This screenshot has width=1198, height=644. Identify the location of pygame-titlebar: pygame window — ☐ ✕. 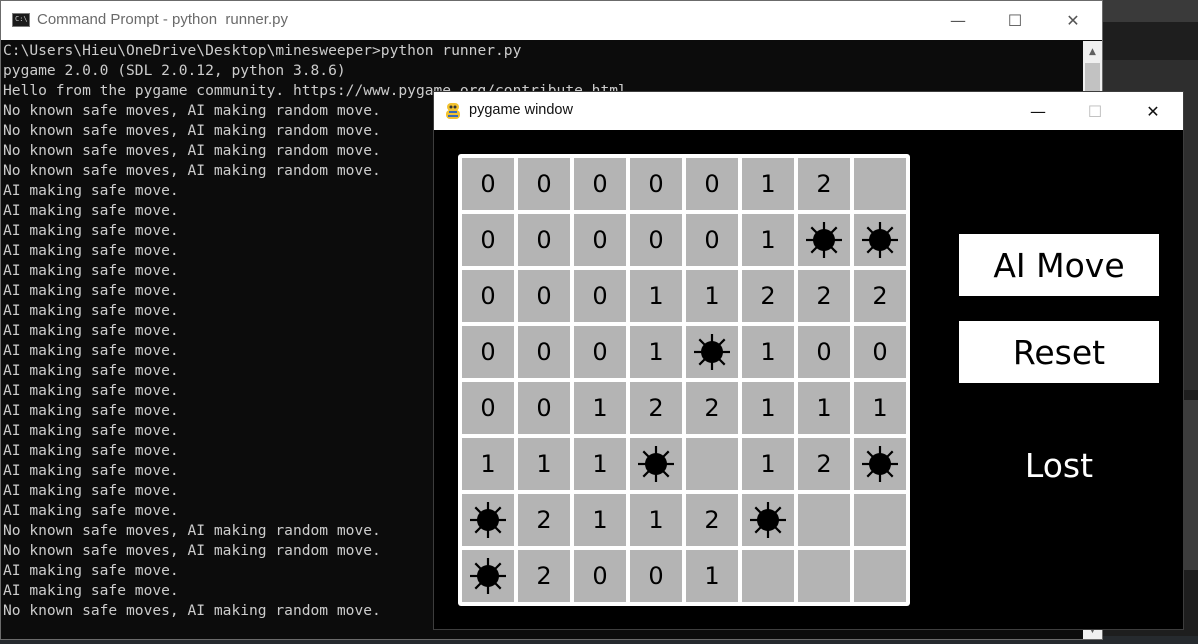
(808, 111).